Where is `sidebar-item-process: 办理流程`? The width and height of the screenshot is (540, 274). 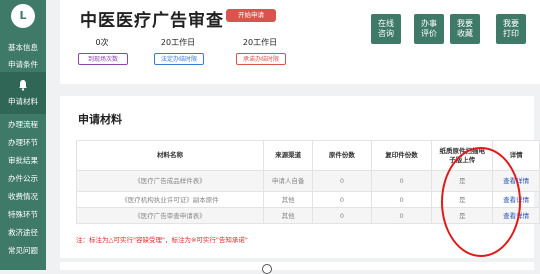
sidebar-item-process: 办理流程 is located at coordinates (23, 125).